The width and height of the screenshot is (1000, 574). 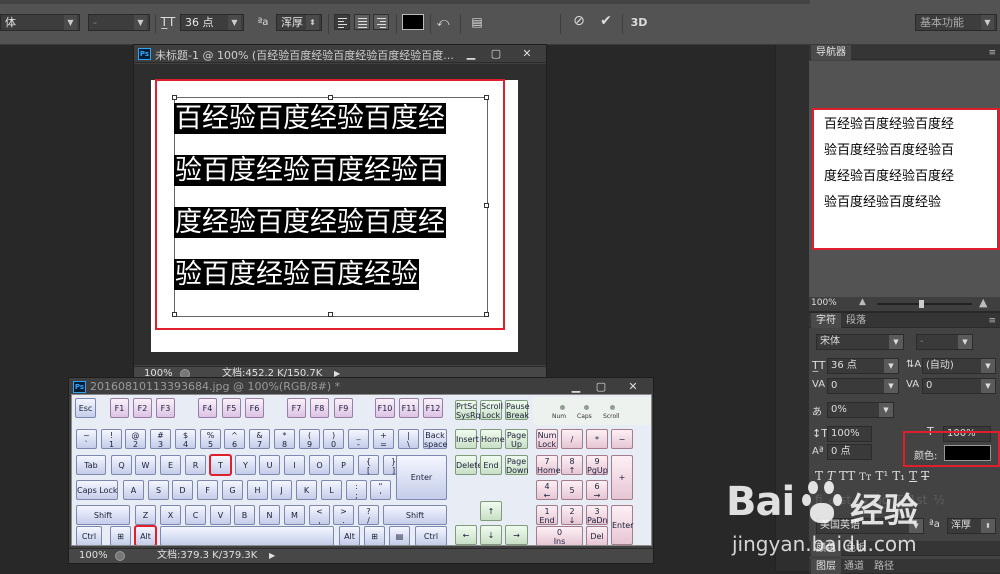 I want to click on key-end: End, so click(x=491, y=465).